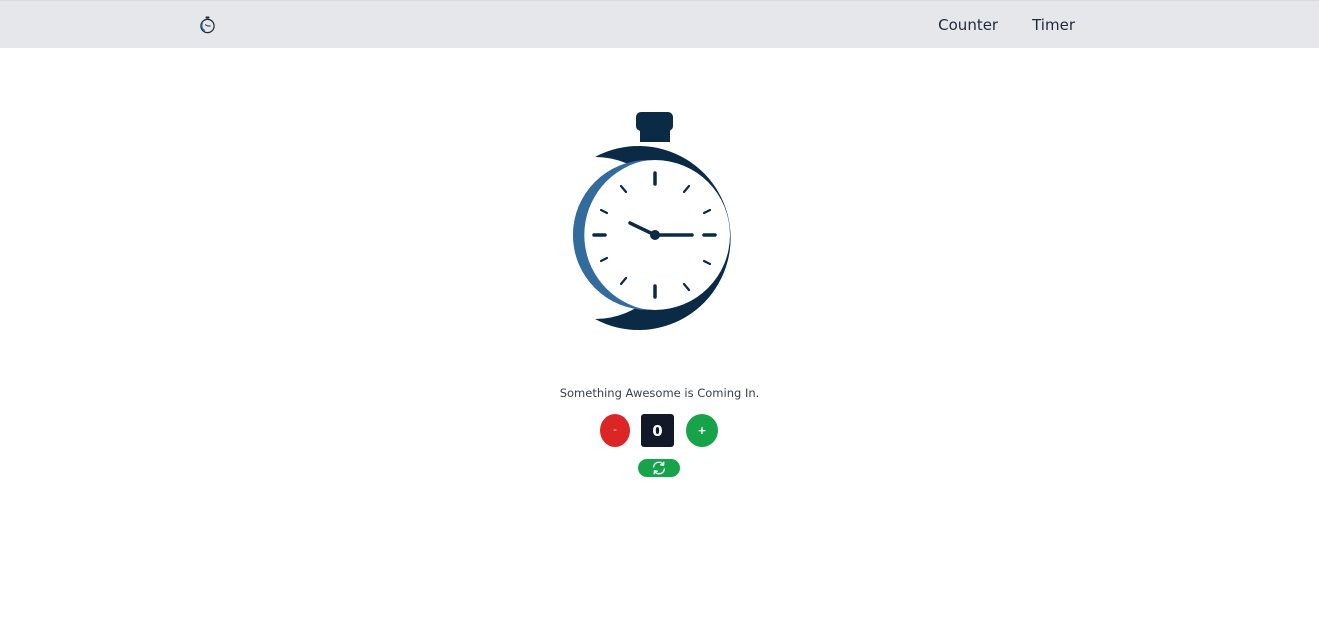 The width and height of the screenshot is (1319, 629). Describe the element at coordinates (615, 430) in the screenshot. I see `decrement-button: -` at that location.